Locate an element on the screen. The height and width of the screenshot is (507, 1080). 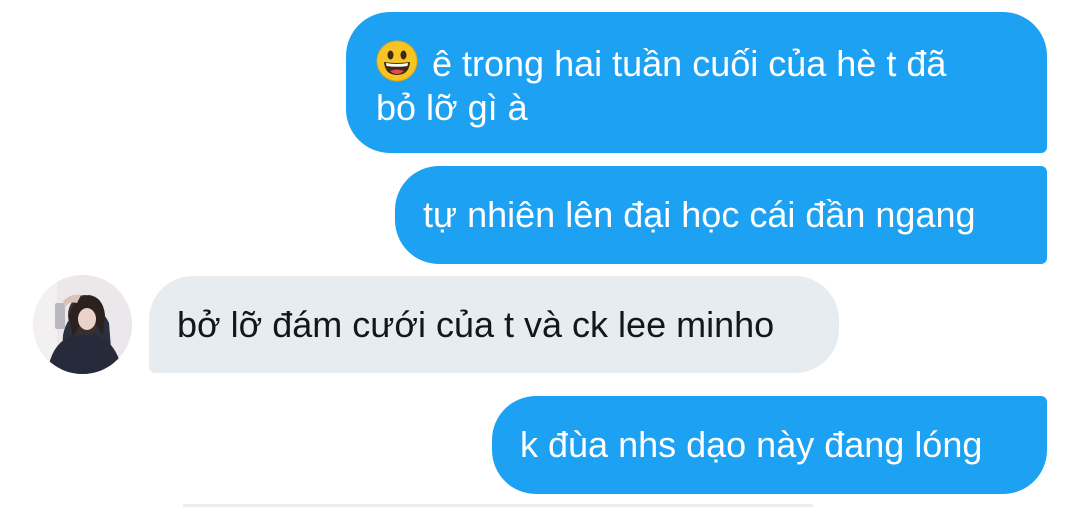
avatar-photo-icon is located at coordinates (82, 324).